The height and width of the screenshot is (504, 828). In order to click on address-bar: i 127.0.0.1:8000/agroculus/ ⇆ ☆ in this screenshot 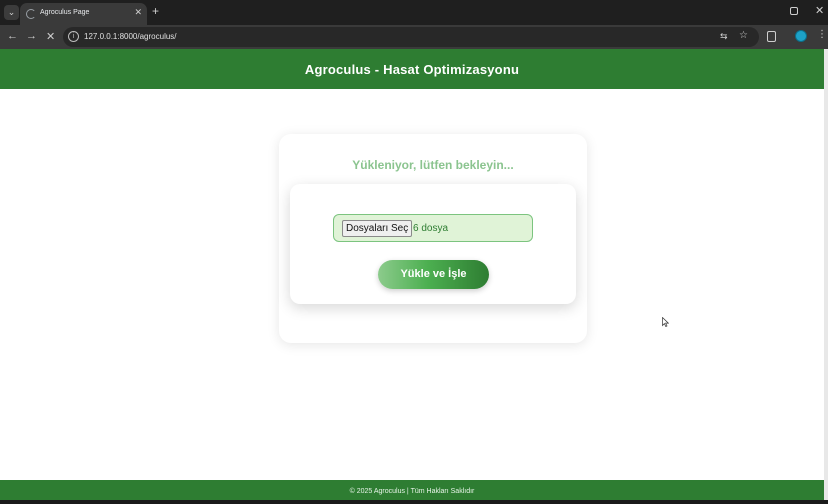, I will do `click(411, 37)`.